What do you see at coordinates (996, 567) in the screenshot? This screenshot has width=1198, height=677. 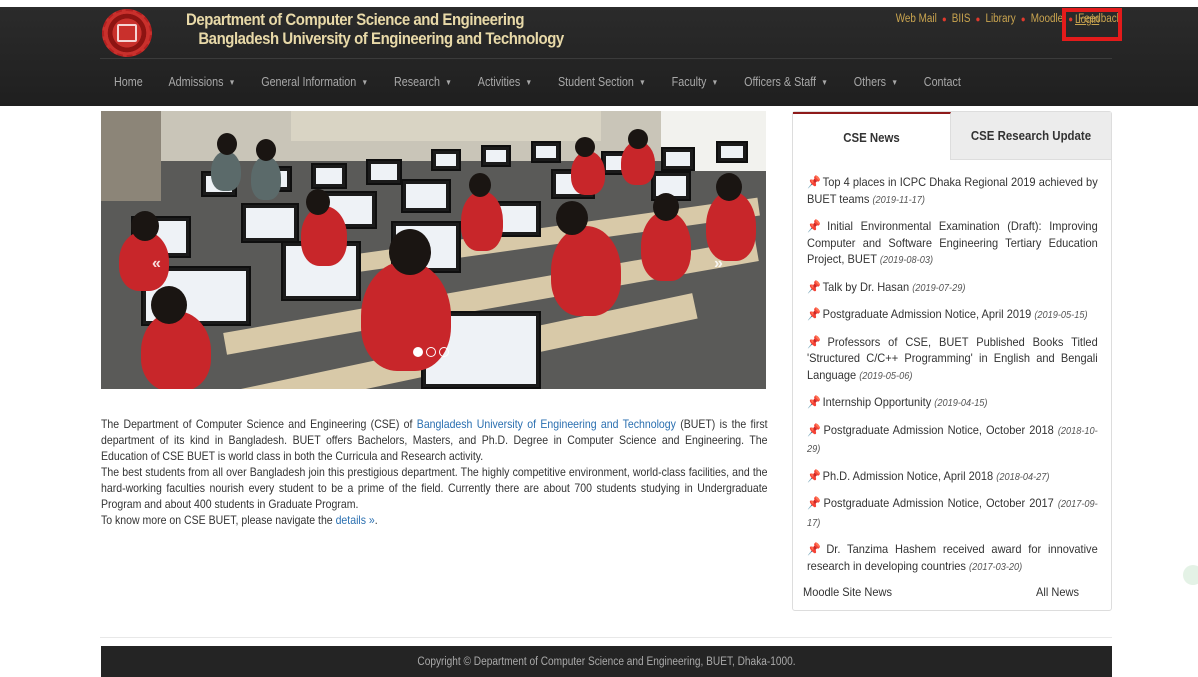 I see `news-date: (2017-03-20)` at bounding box center [996, 567].